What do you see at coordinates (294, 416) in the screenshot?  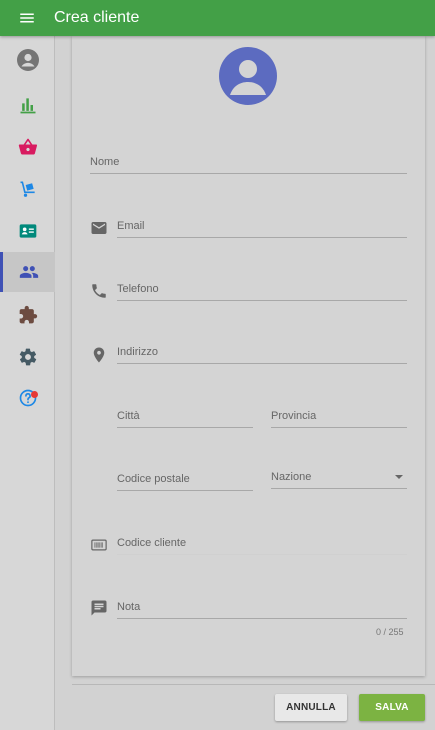 I see `provincia-label: Provincia` at bounding box center [294, 416].